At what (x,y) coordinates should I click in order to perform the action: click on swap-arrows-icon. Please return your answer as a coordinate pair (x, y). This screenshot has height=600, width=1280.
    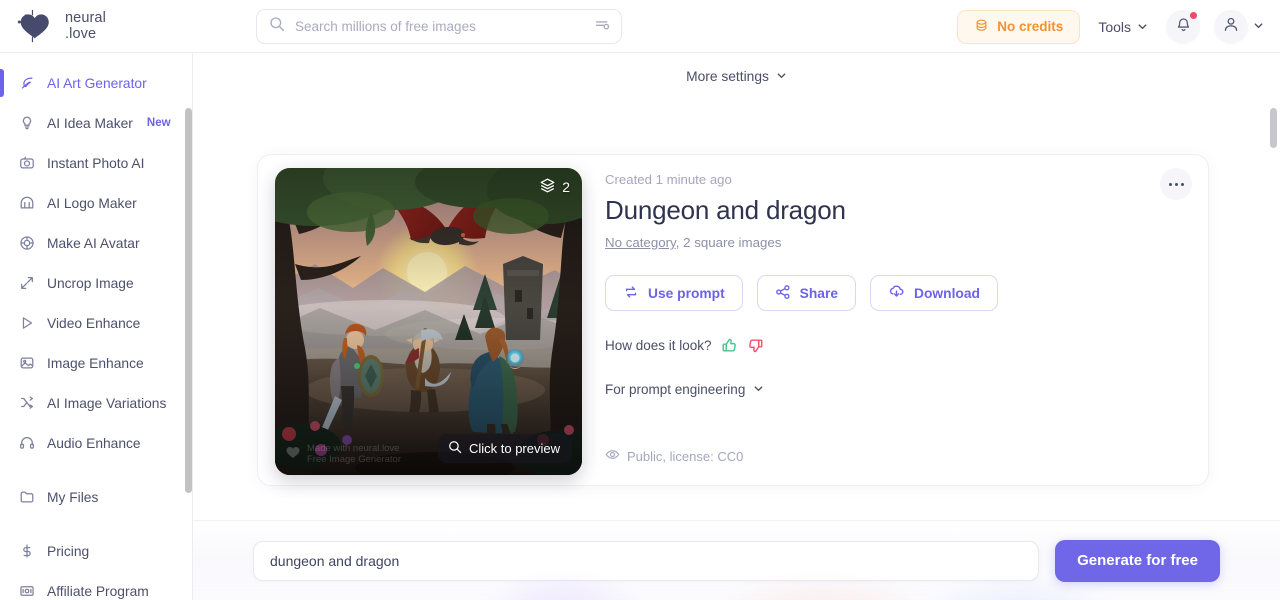
    Looking at the image, I should click on (631, 293).